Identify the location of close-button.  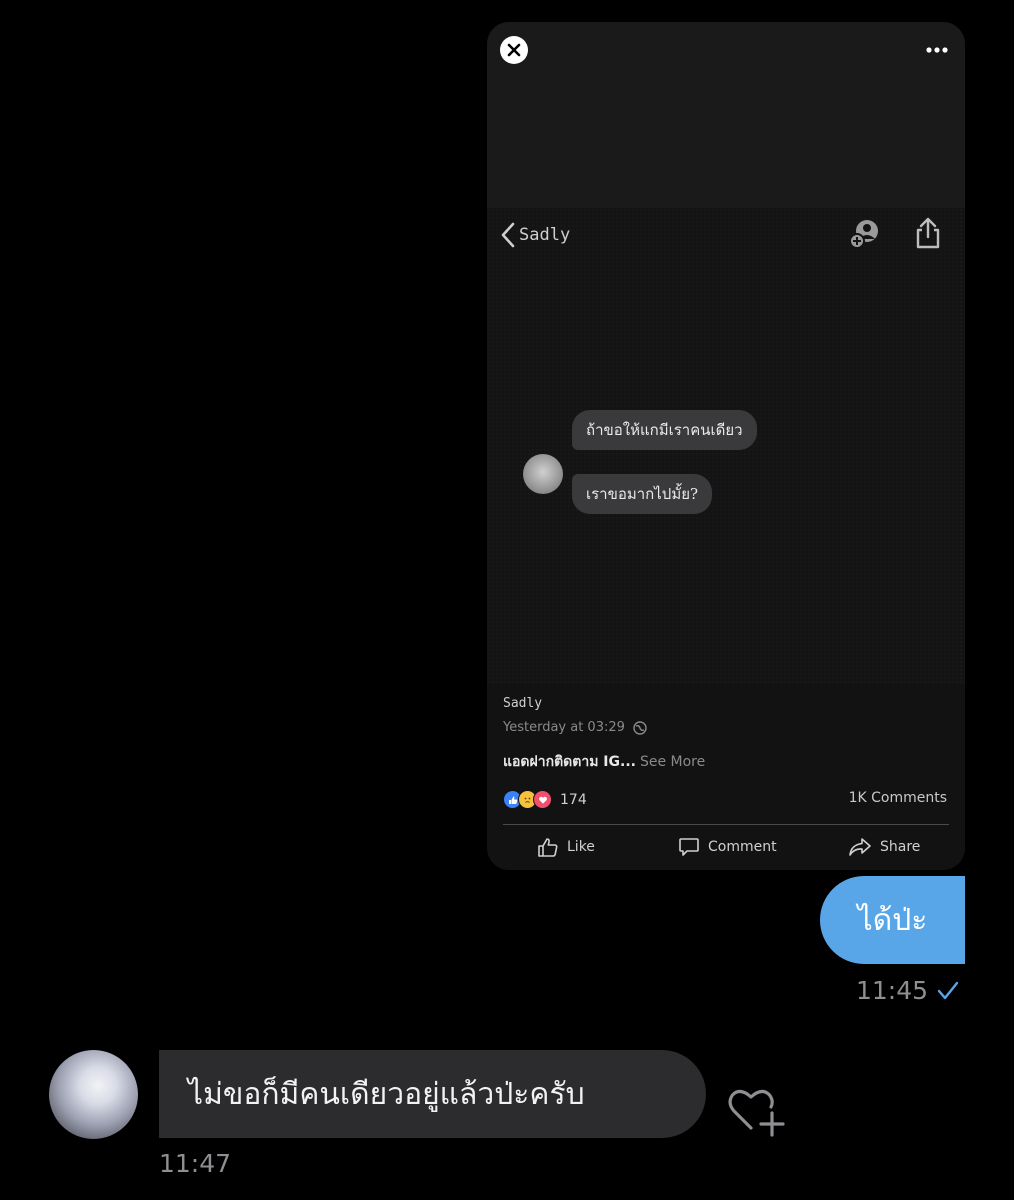
(514, 50).